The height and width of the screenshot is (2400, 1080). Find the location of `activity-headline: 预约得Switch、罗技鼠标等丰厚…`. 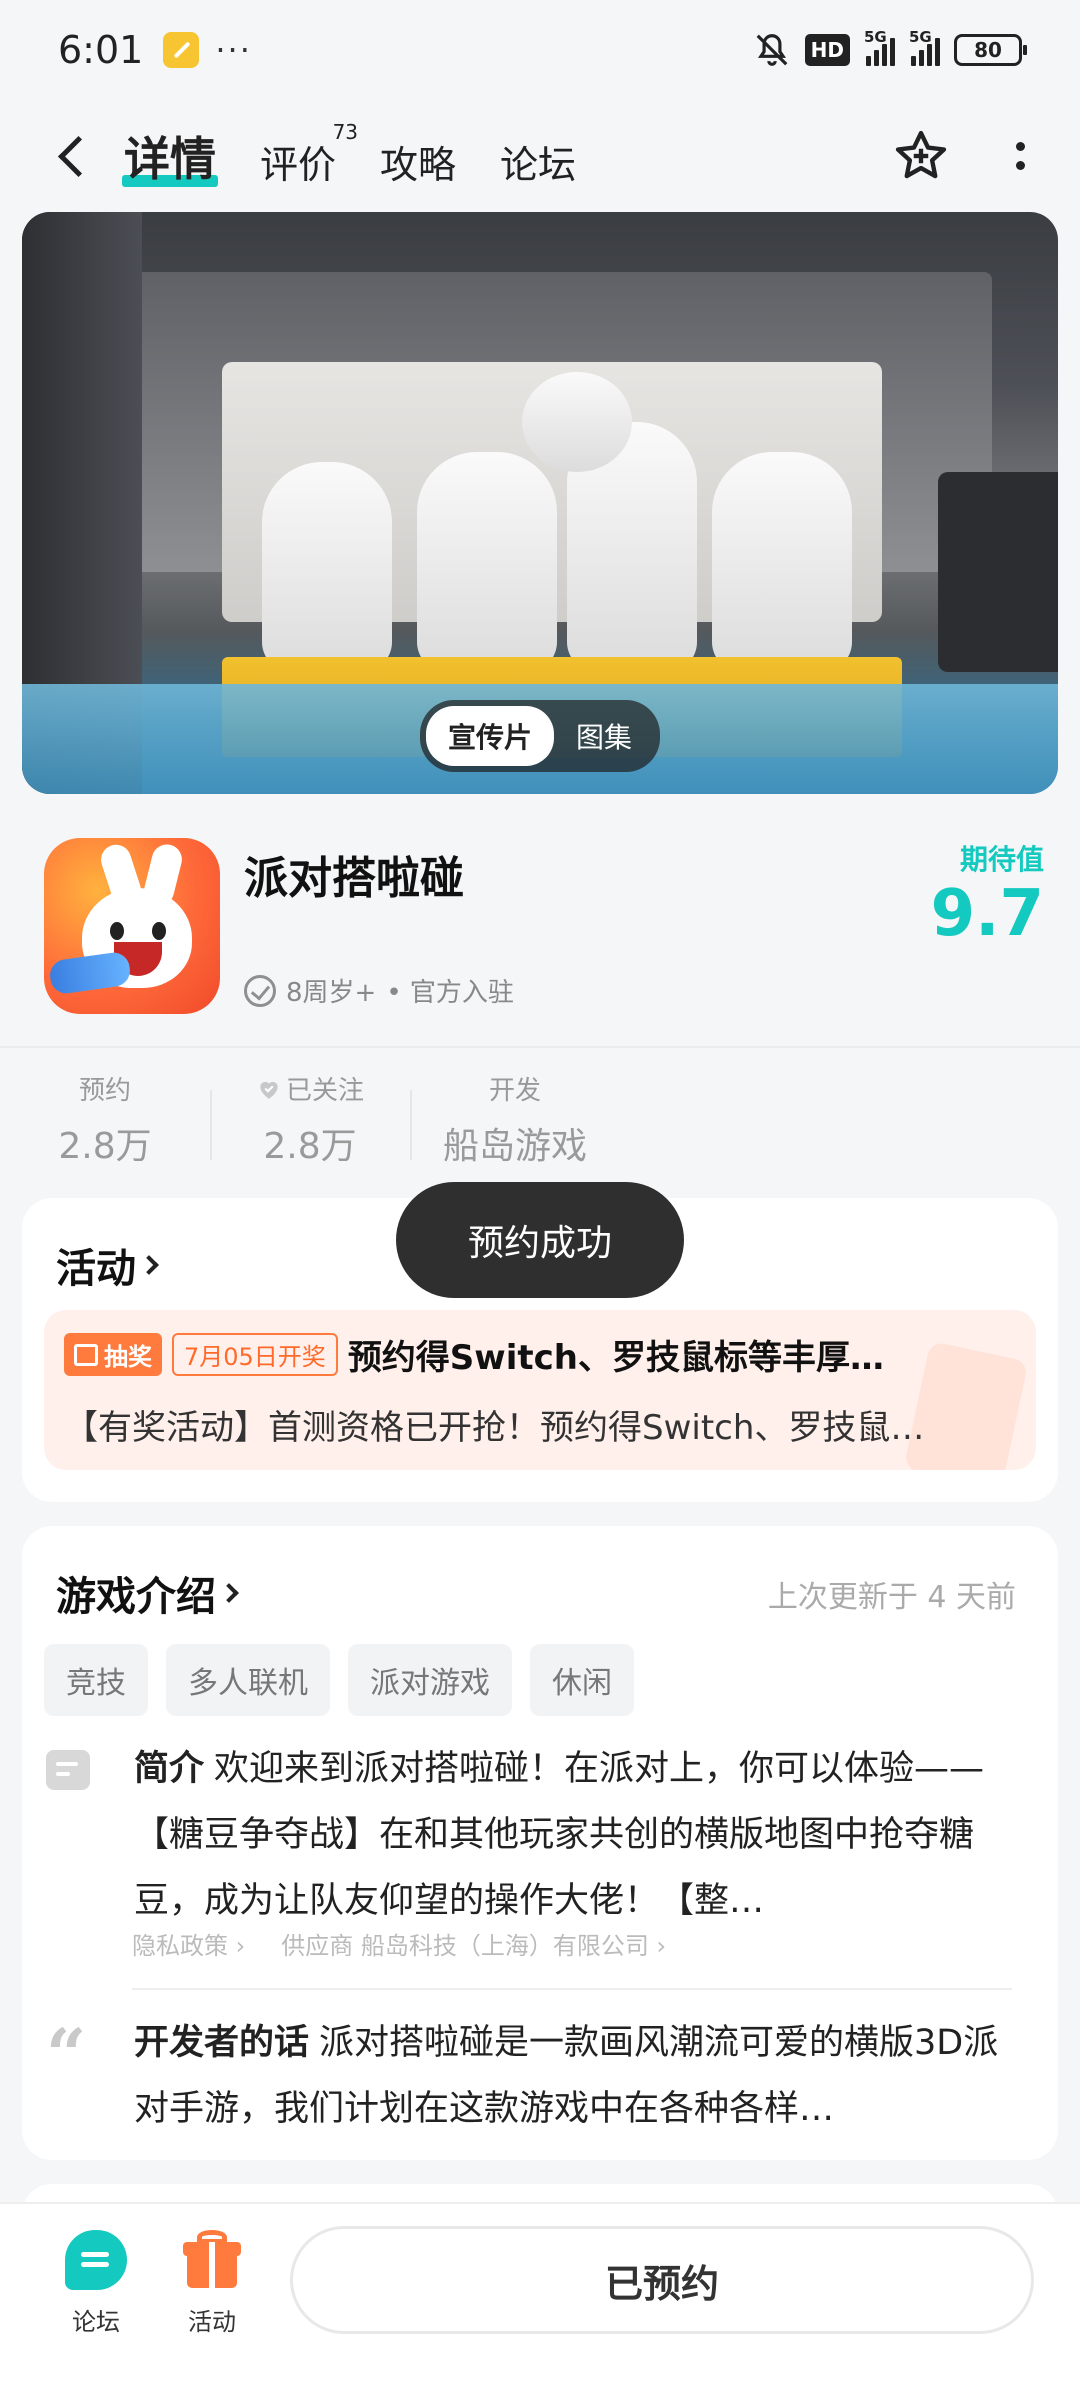

activity-headline: 预约得Switch、罗技鼠标等丰厚… is located at coordinates (615, 1358).